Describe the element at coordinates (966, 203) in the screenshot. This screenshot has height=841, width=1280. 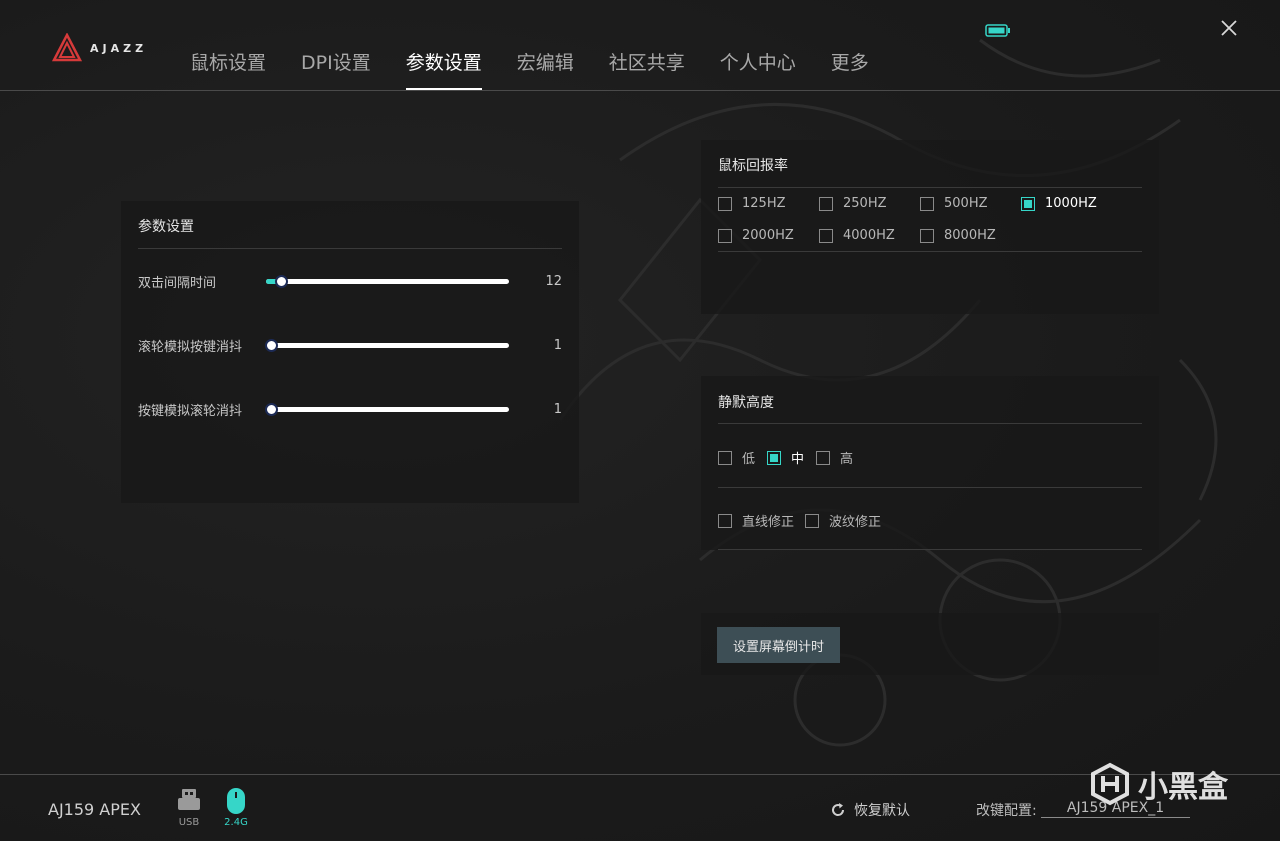
I see `checkbox-label: 500HZ` at that location.